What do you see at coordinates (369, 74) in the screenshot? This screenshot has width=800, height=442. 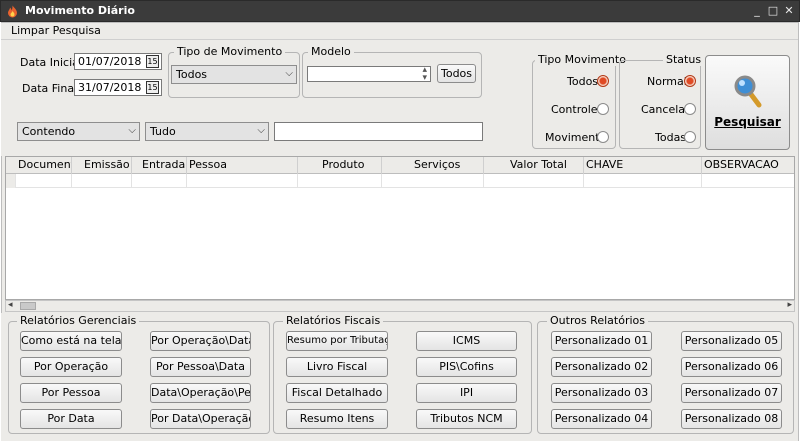 I see `model-field: ▴ ▾` at bounding box center [369, 74].